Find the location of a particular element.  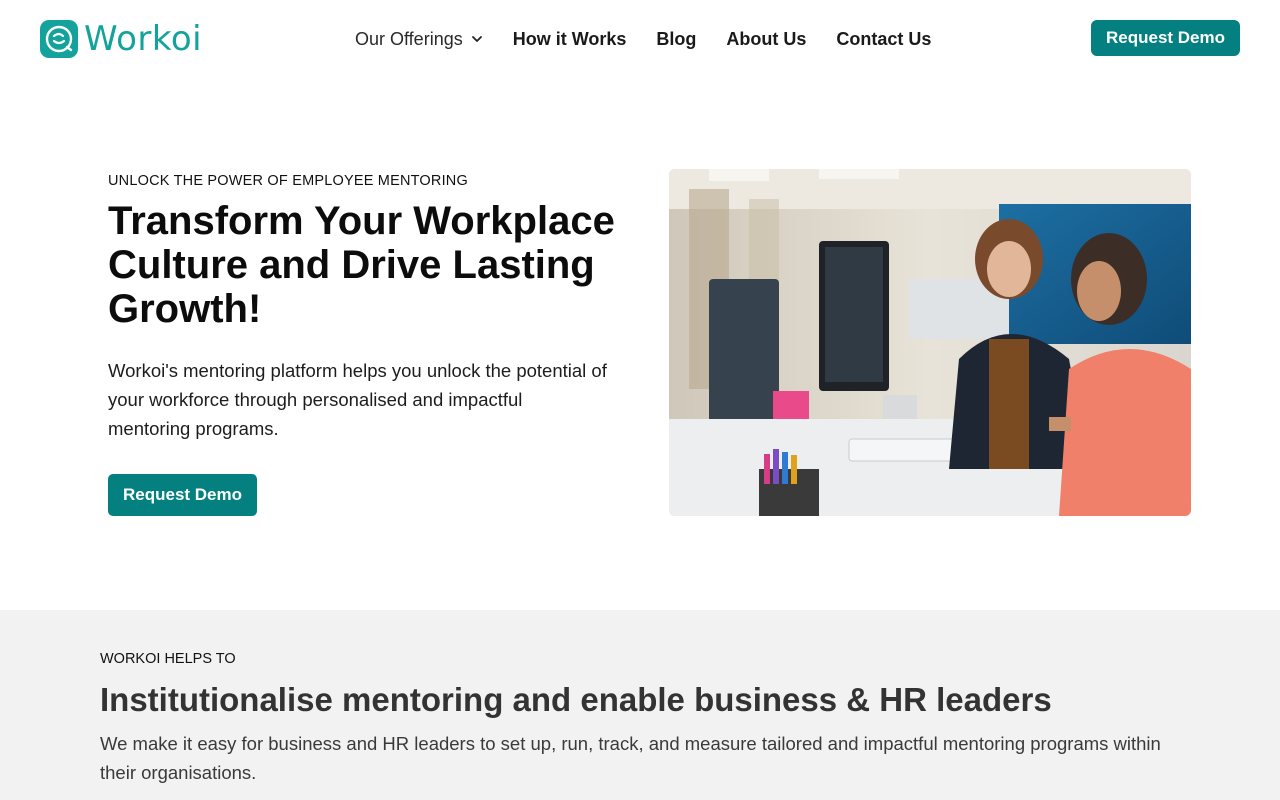

nav-item-our-offerings: Our Offerings is located at coordinates (419, 39).